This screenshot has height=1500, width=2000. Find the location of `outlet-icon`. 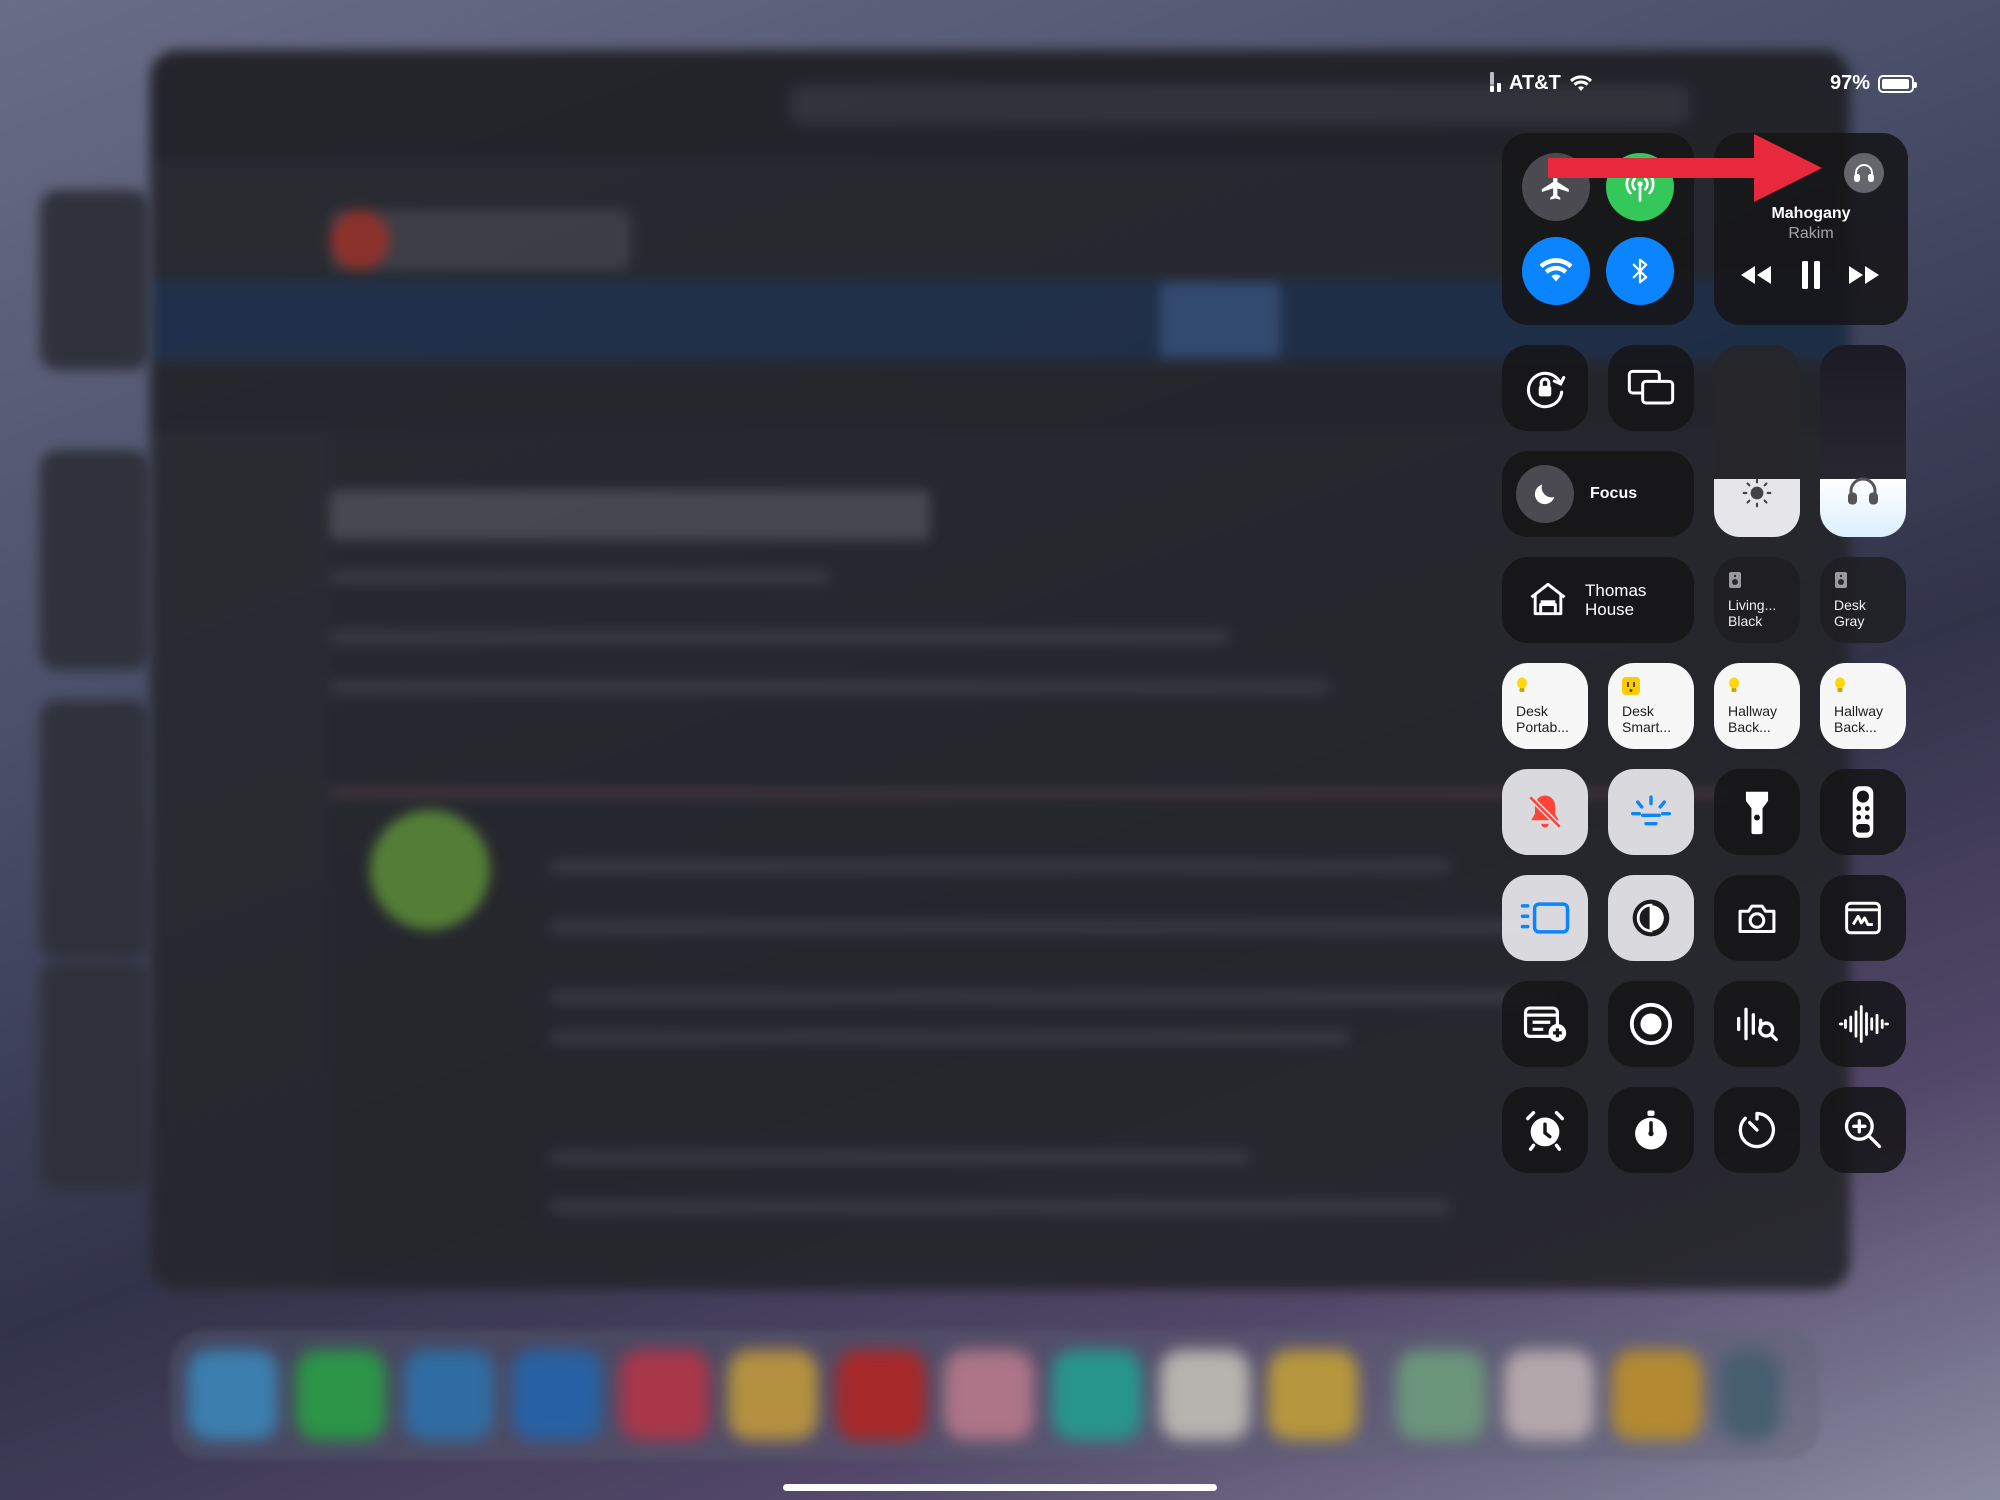

outlet-icon is located at coordinates (1631, 686).